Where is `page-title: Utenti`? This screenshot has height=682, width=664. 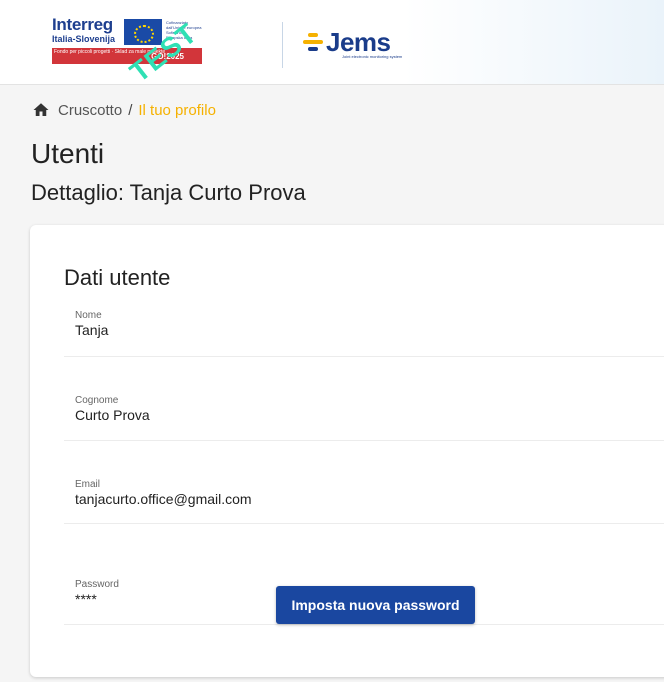 page-title: Utenti is located at coordinates (68, 153).